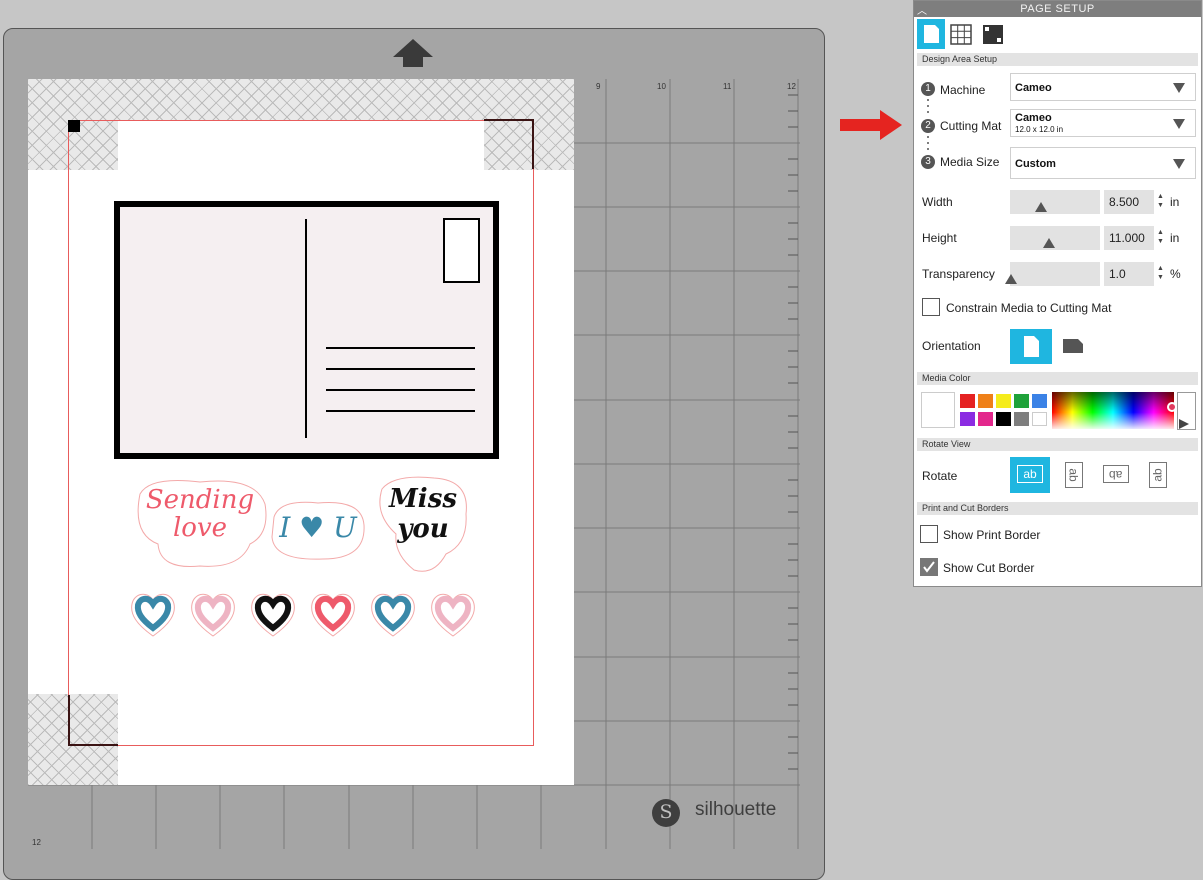 This screenshot has height=880, width=1203. Describe the element at coordinates (1103, 123) in the screenshot. I see `cutting-mat-dropdown: Cameo 12.0 x 12.0 in` at that location.